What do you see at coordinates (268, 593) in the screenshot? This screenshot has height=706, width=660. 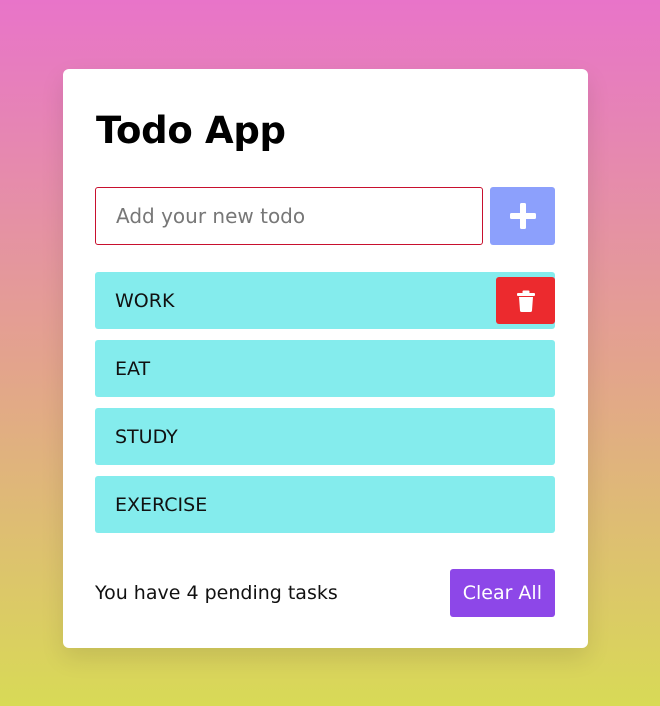 I see `pending-suffix: pending tasks` at bounding box center [268, 593].